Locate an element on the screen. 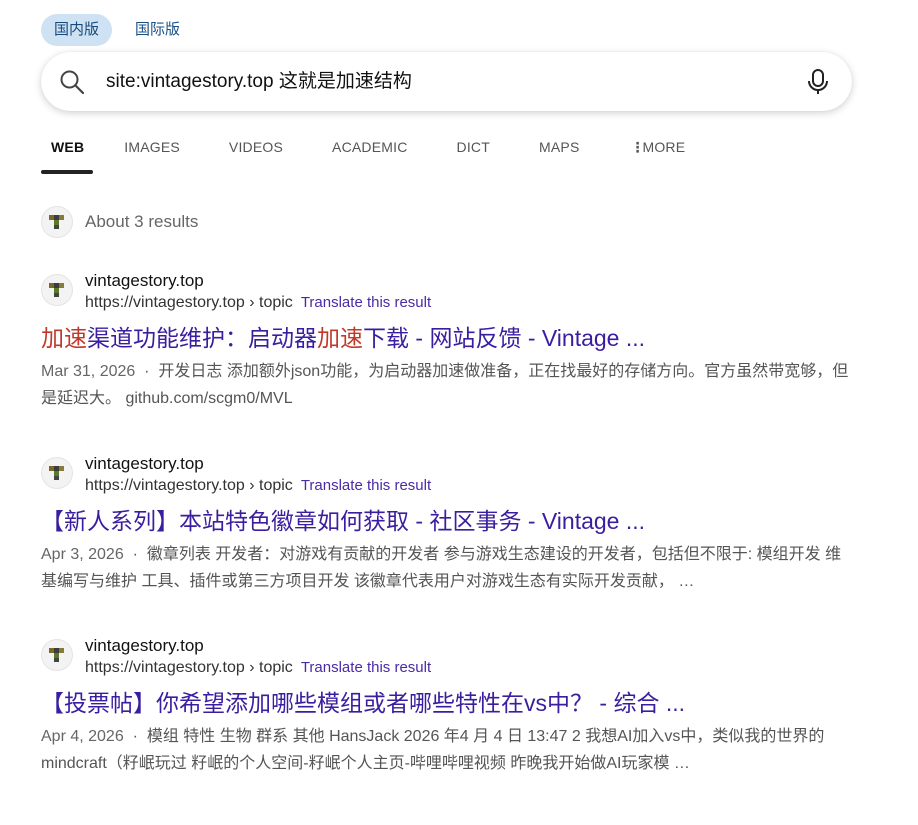 The width and height of the screenshot is (918, 825). region-toggle: 国内版 国际版 is located at coordinates (122, 30).